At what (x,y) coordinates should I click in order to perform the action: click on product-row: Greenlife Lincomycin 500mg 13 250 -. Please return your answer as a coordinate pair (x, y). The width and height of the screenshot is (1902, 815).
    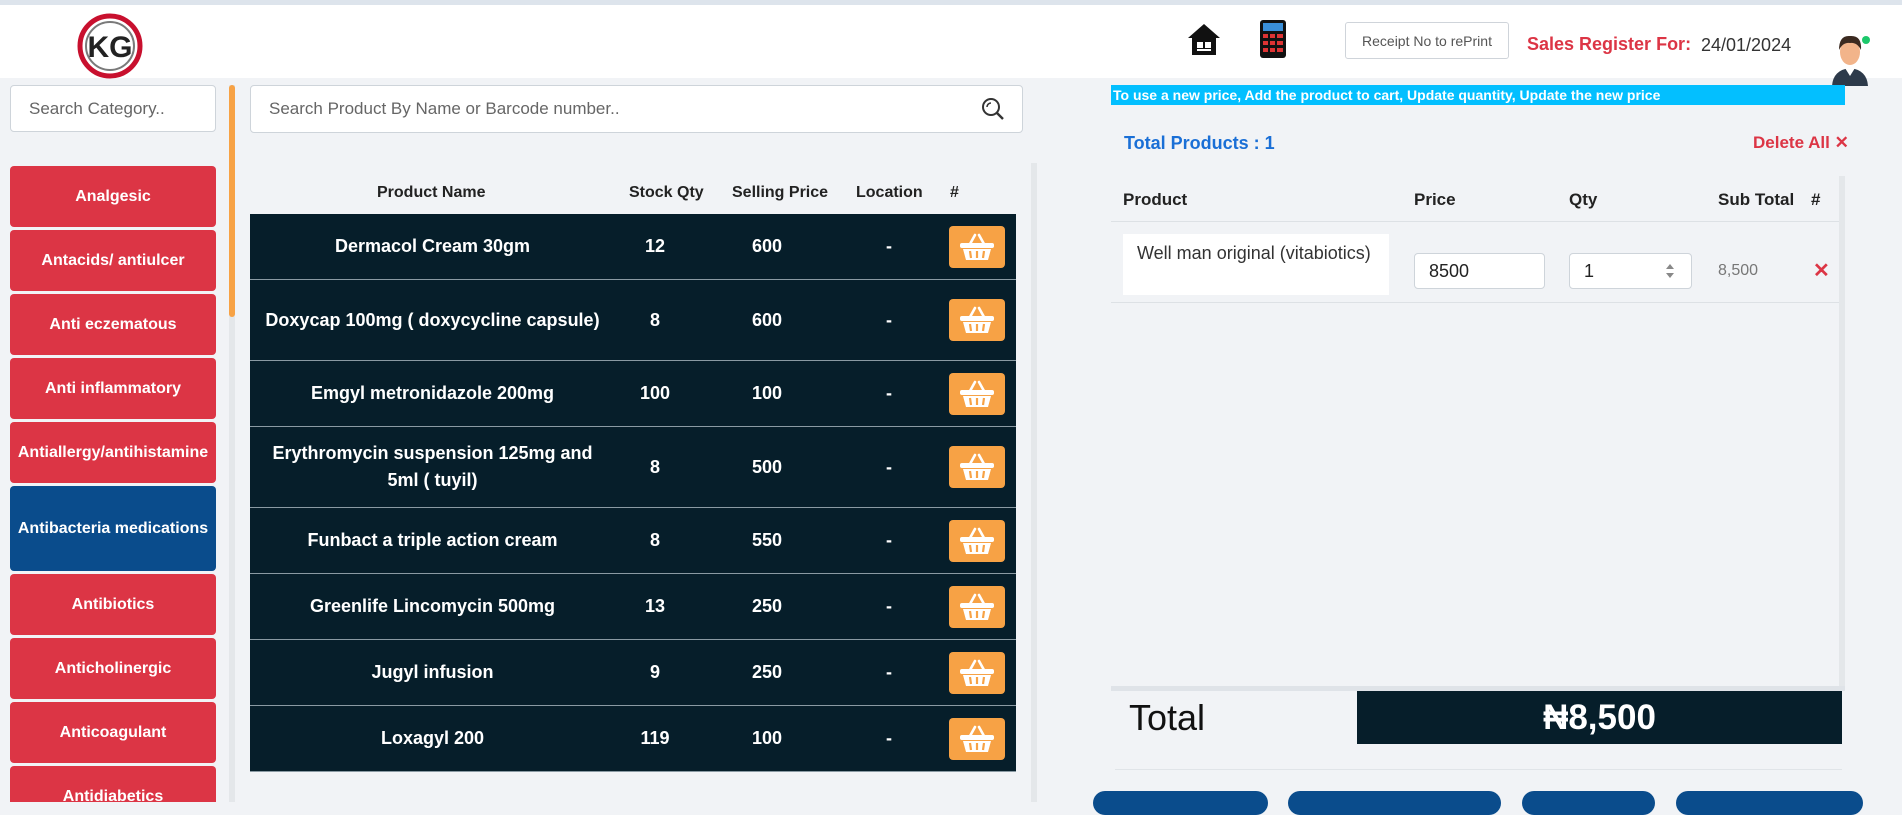
    Looking at the image, I should click on (633, 607).